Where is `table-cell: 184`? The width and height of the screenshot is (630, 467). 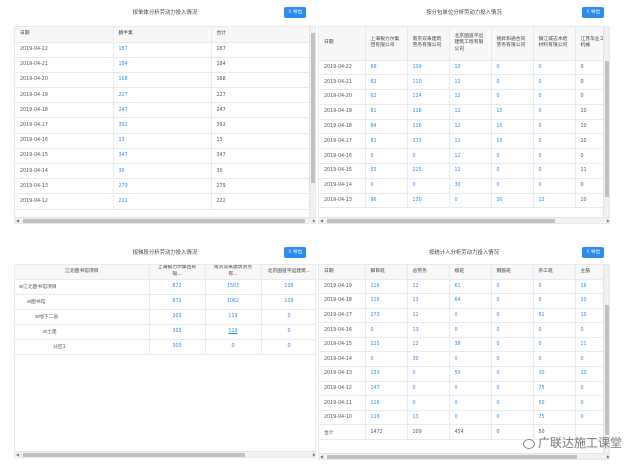
table-cell: 184 is located at coordinates (162, 65).